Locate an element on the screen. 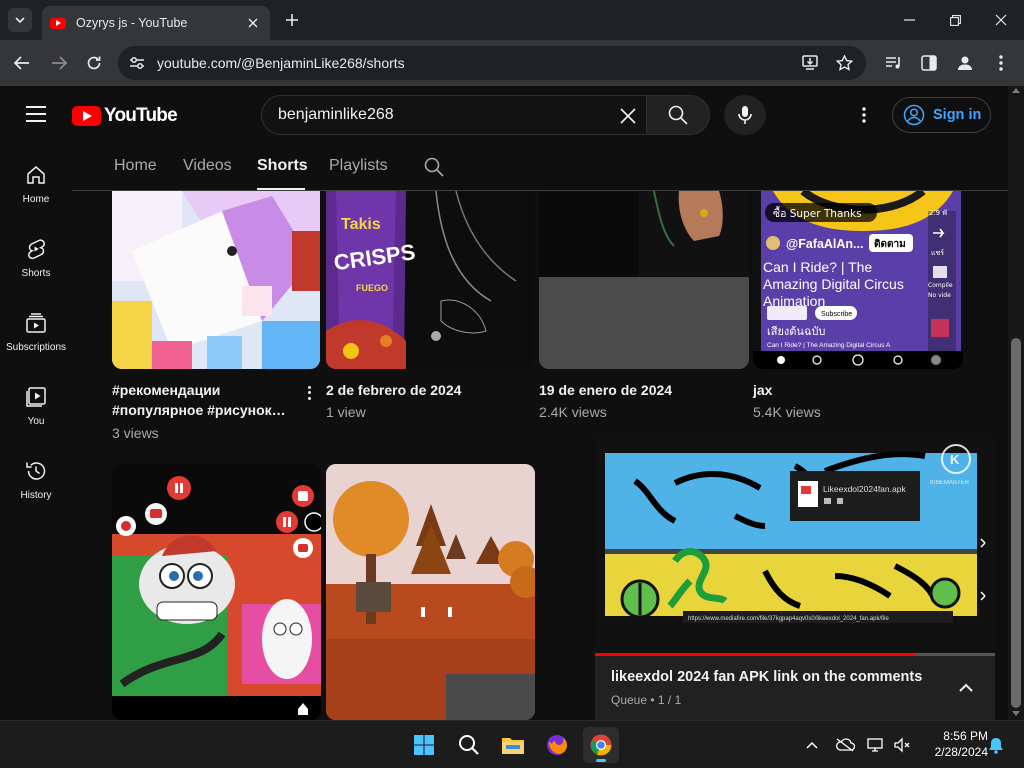 This screenshot has height=768, width=1024. guide-item-shorts: Shorts is located at coordinates (36, 269).